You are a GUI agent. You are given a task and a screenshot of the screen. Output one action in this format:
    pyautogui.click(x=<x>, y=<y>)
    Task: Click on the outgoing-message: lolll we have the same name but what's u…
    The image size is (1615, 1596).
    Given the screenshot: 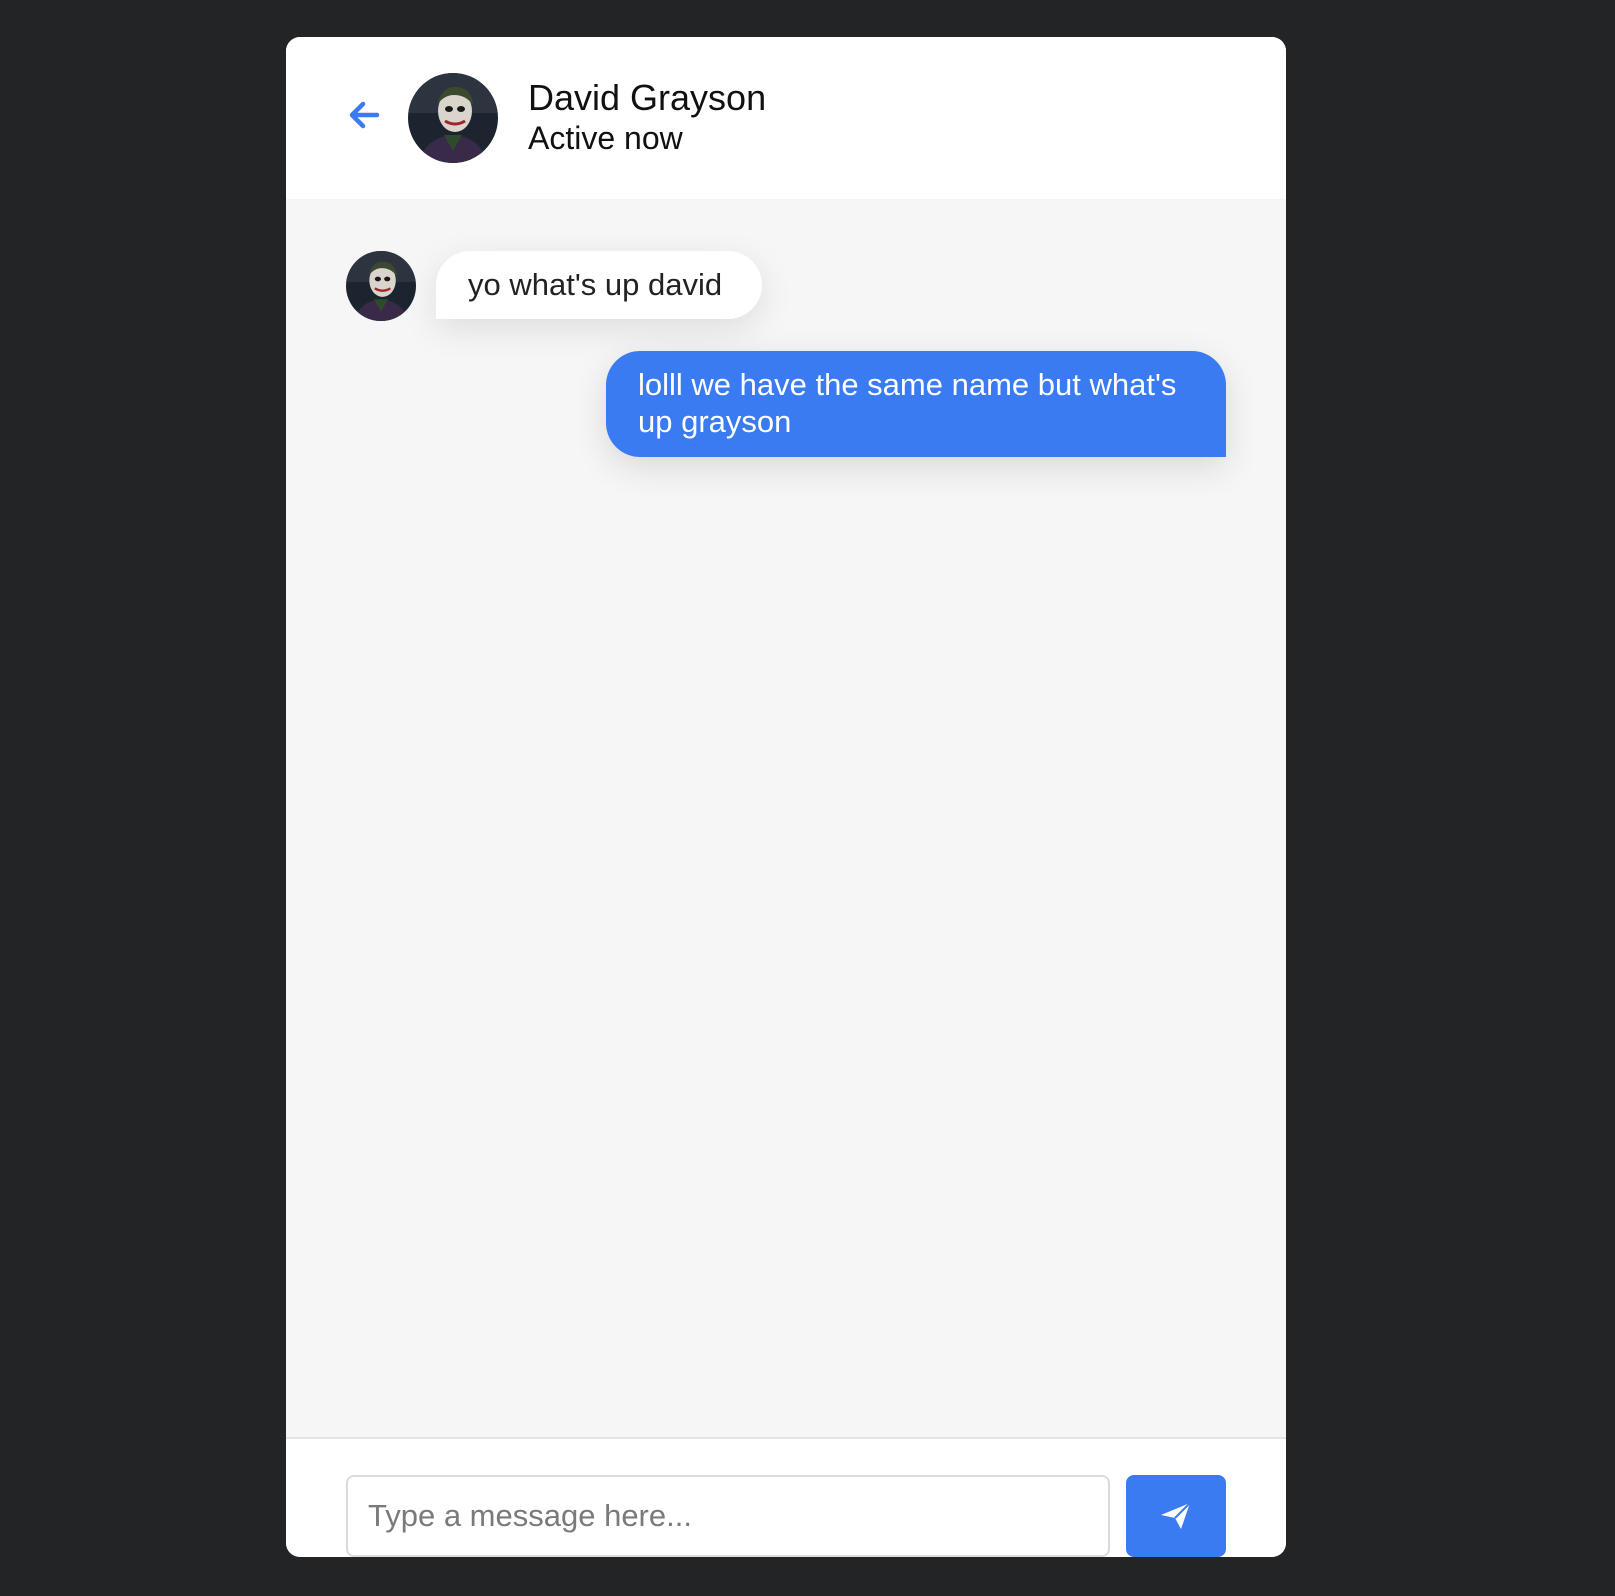 What is the action you would take?
    pyautogui.click(x=916, y=404)
    